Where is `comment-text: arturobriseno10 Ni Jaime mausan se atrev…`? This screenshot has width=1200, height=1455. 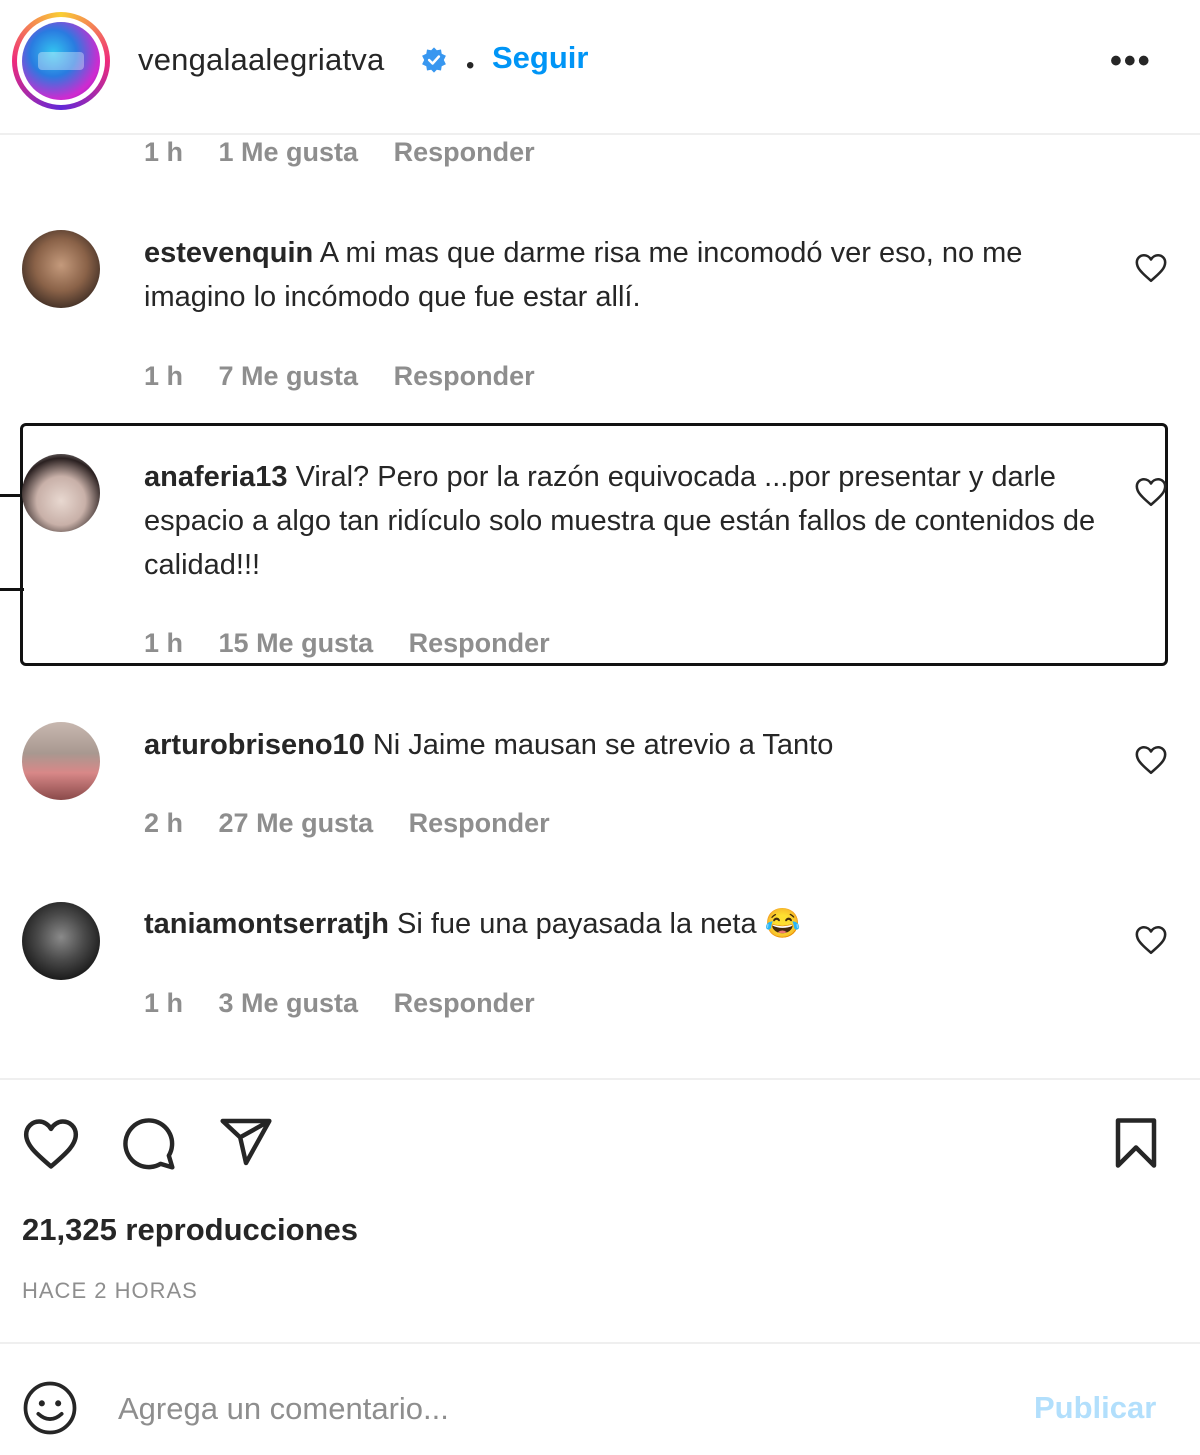
comment-text: arturobriseno10 Ni Jaime mausan se atrev… is located at coordinates (624, 745).